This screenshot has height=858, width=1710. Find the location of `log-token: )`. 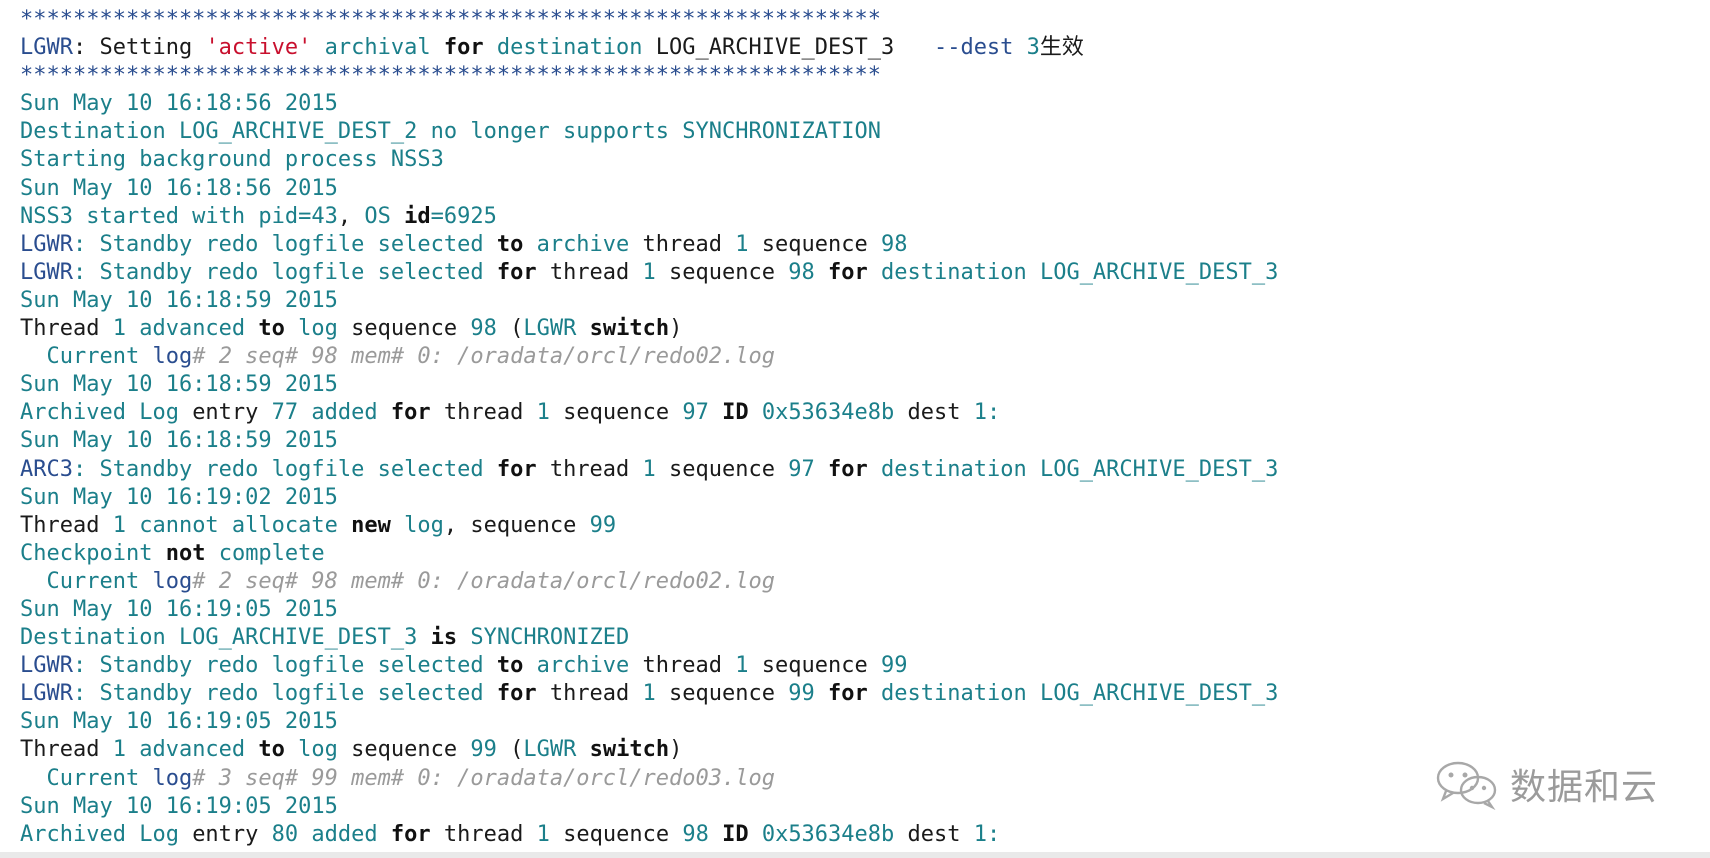

log-token: ) is located at coordinates (676, 329).